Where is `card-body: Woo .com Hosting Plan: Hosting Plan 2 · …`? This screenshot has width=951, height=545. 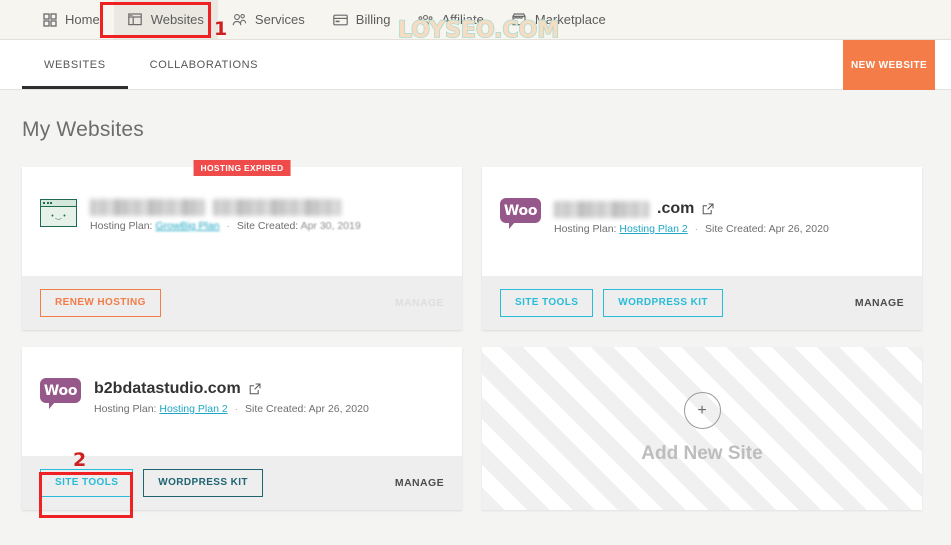 card-body: Woo .com Hosting Plan: Hosting Plan 2 · … is located at coordinates (702, 221).